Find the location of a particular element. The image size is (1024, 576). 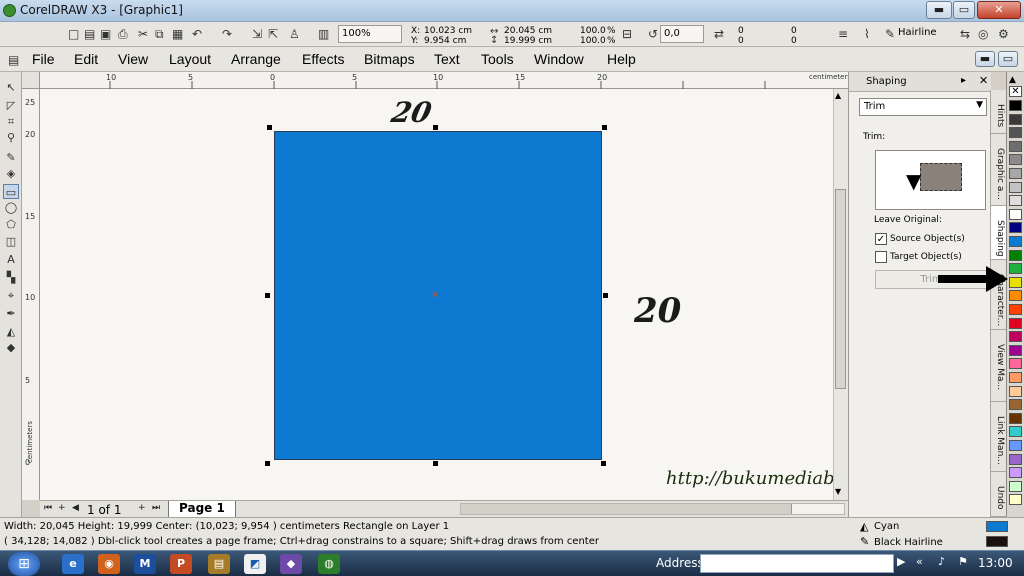

tab-shaping: Shaping is located at coordinates (999, 233).